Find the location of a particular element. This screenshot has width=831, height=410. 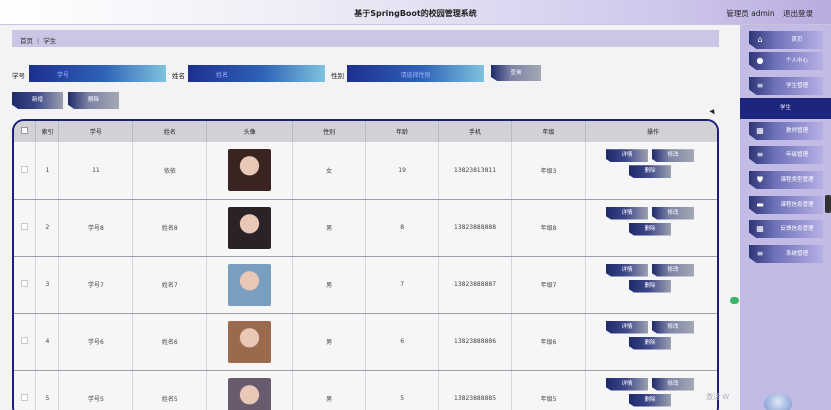

table-header: 索引 学号 姓名 头像 性别 年龄 手机 年级 操作 is located at coordinates (365, 131).